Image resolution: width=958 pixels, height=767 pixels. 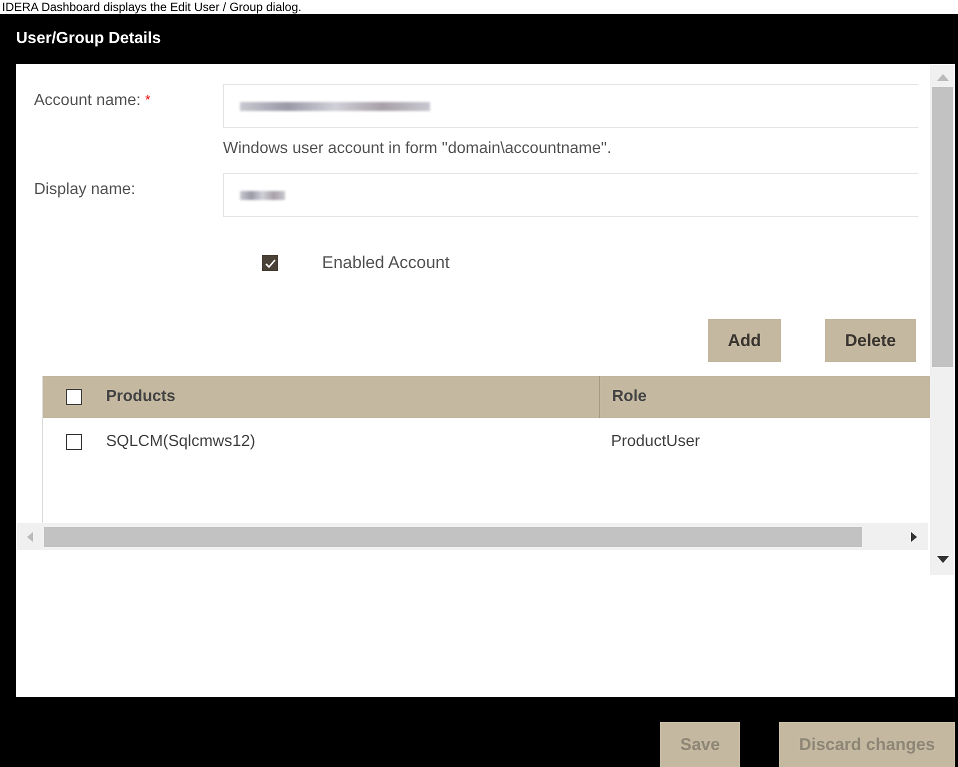 What do you see at coordinates (417, 149) in the screenshot?
I see `field-hint: Windows user account in form ''domain\accountname''.` at bounding box center [417, 149].